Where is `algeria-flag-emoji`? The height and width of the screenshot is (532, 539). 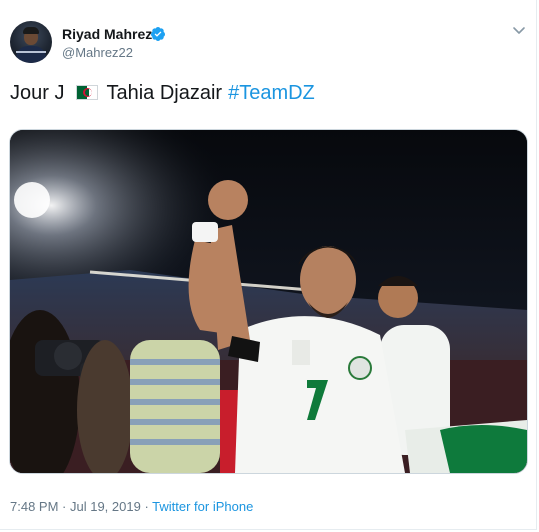 algeria-flag-emoji is located at coordinates (87, 92).